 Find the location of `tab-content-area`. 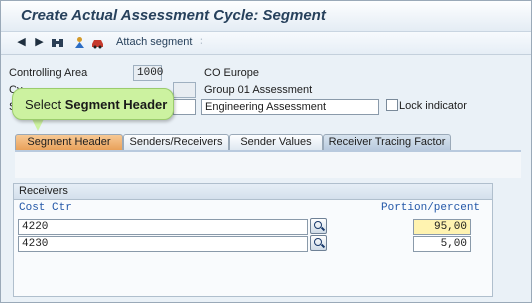

tab-content-area is located at coordinates (268, 165).